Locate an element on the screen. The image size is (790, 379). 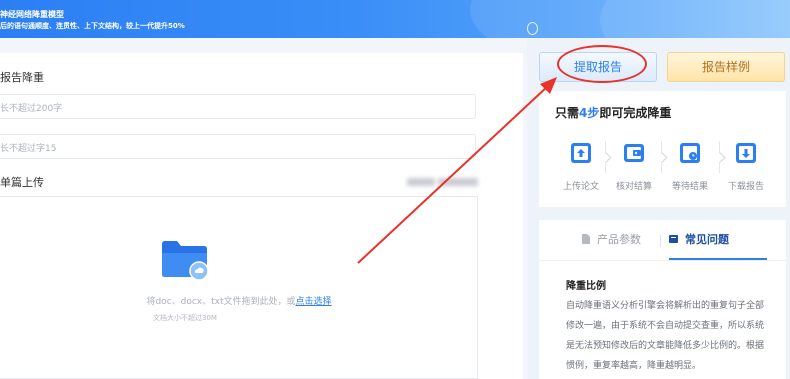
step-label: 上传论文 is located at coordinates (580, 187).